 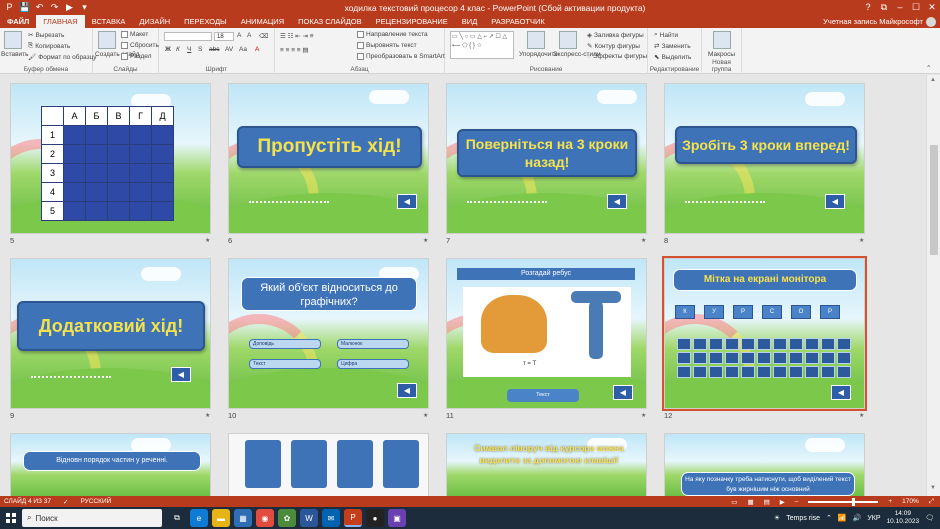 What do you see at coordinates (881, 21) in the screenshot?
I see `account-menu: Учетная запись Майкрософт` at bounding box center [881, 21].